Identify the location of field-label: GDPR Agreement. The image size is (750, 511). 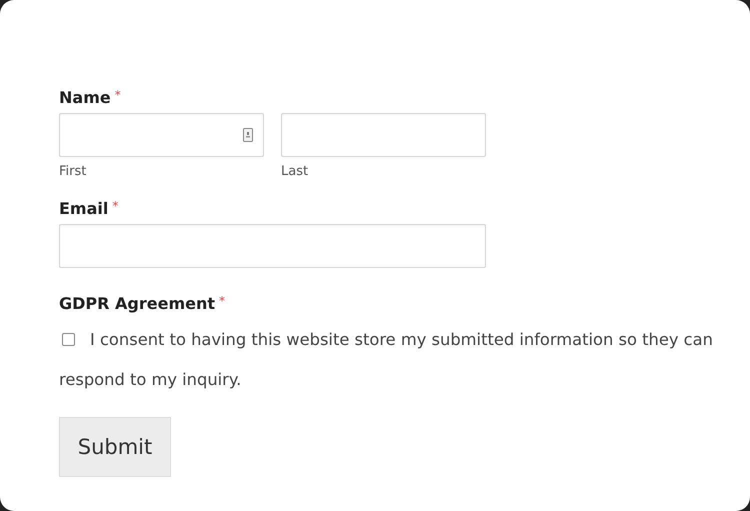
(137, 303).